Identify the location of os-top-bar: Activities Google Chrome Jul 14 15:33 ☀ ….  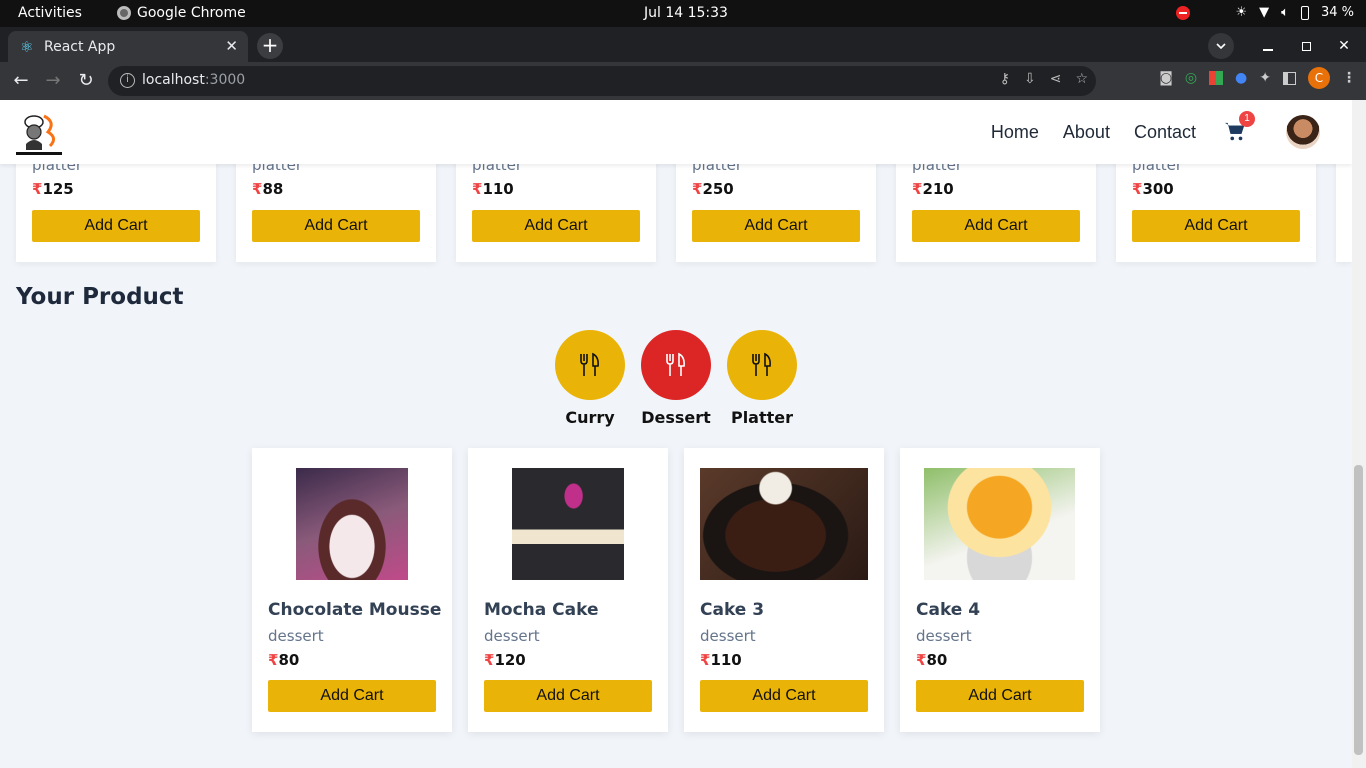
(683, 13).